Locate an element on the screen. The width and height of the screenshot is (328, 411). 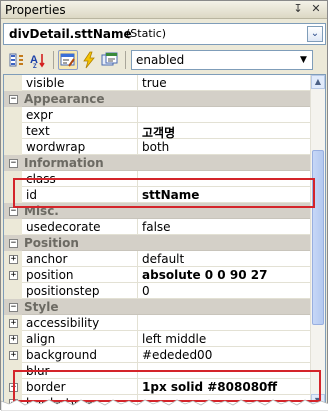
property-pages-button is located at coordinates (110, 60).